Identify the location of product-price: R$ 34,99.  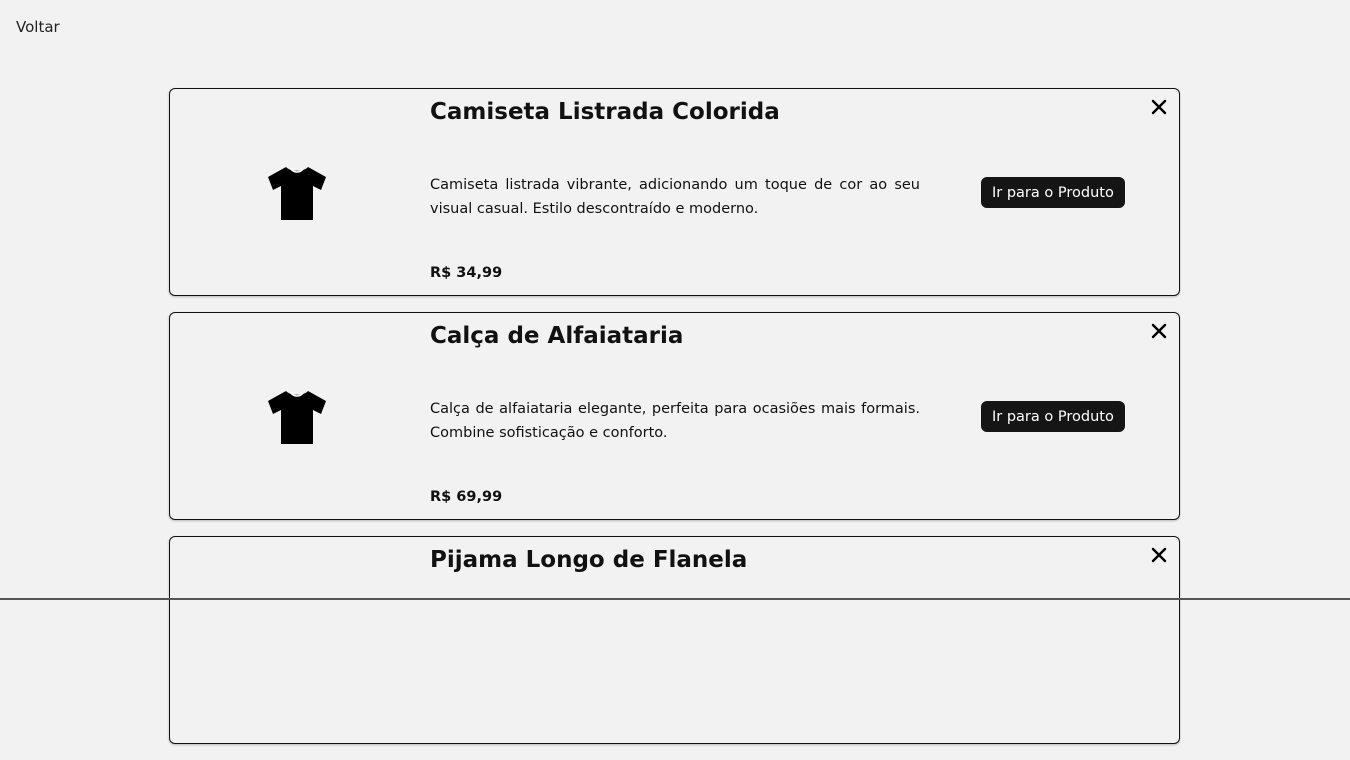
(466, 273).